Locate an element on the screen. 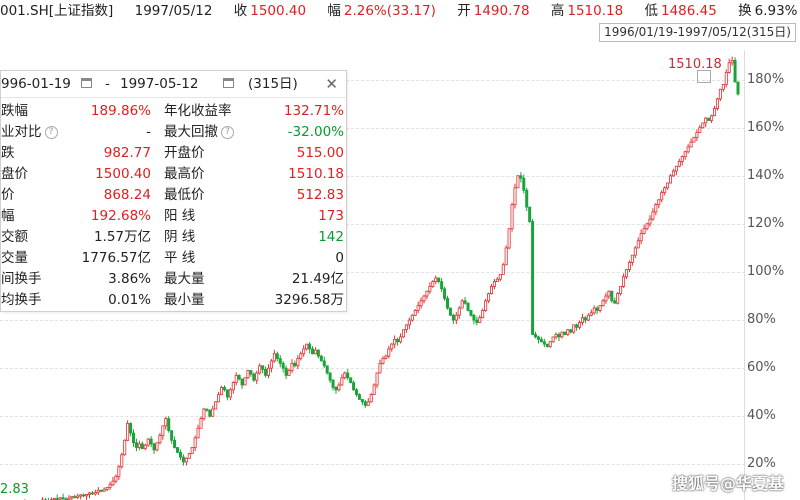  stat-label: 年化收益率 is located at coordinates (198, 111).